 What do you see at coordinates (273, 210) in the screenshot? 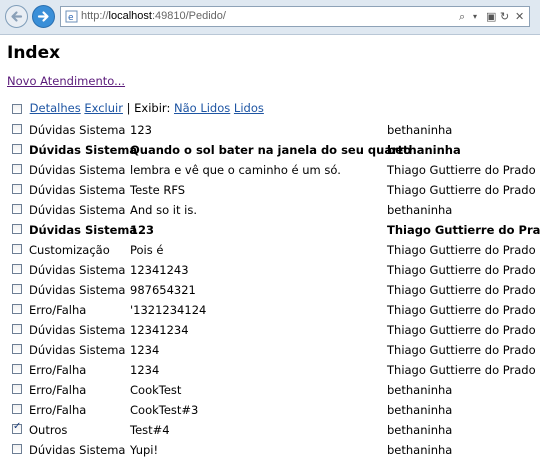
I see `list-item: Dúvidas Sistema And so it is. bethaninha` at bounding box center [273, 210].